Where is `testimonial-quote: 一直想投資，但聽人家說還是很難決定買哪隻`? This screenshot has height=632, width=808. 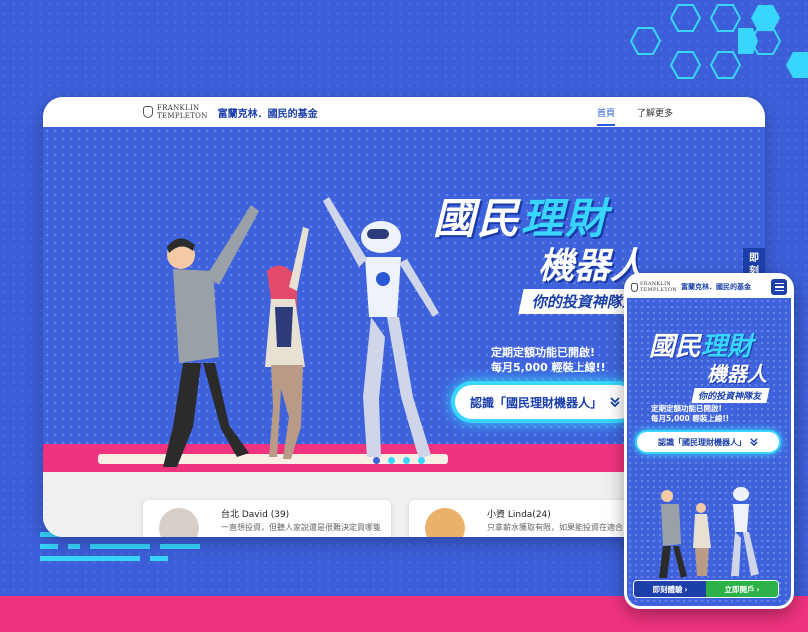
testimonial-quote: 一直想投資，但聽人家說還是很難決定買哪隻 is located at coordinates (301, 527).